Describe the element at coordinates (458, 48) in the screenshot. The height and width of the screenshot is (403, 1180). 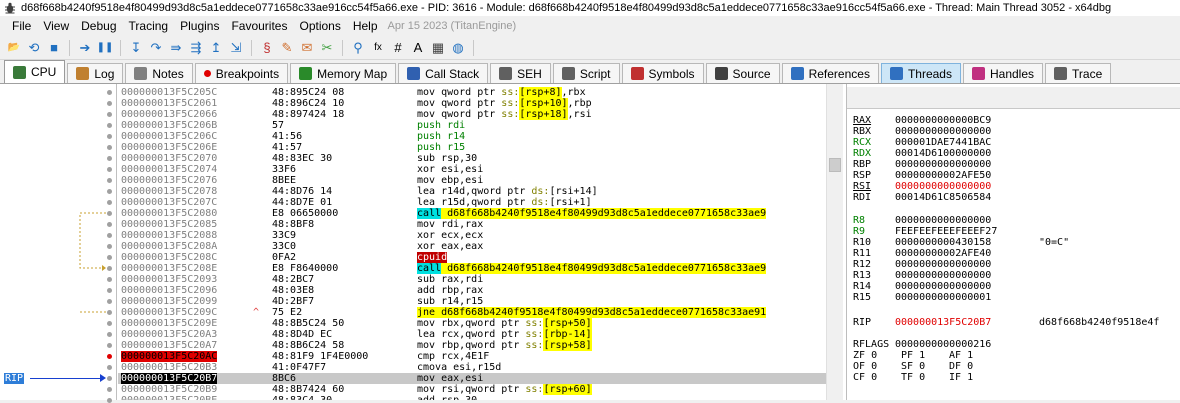
I see `globe-icon: ◍` at that location.